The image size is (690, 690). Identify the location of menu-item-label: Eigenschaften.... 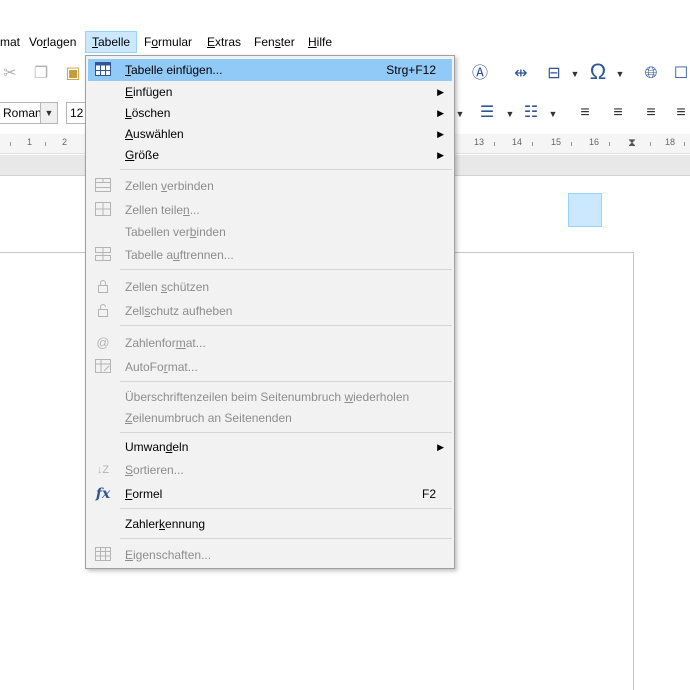
(168, 555).